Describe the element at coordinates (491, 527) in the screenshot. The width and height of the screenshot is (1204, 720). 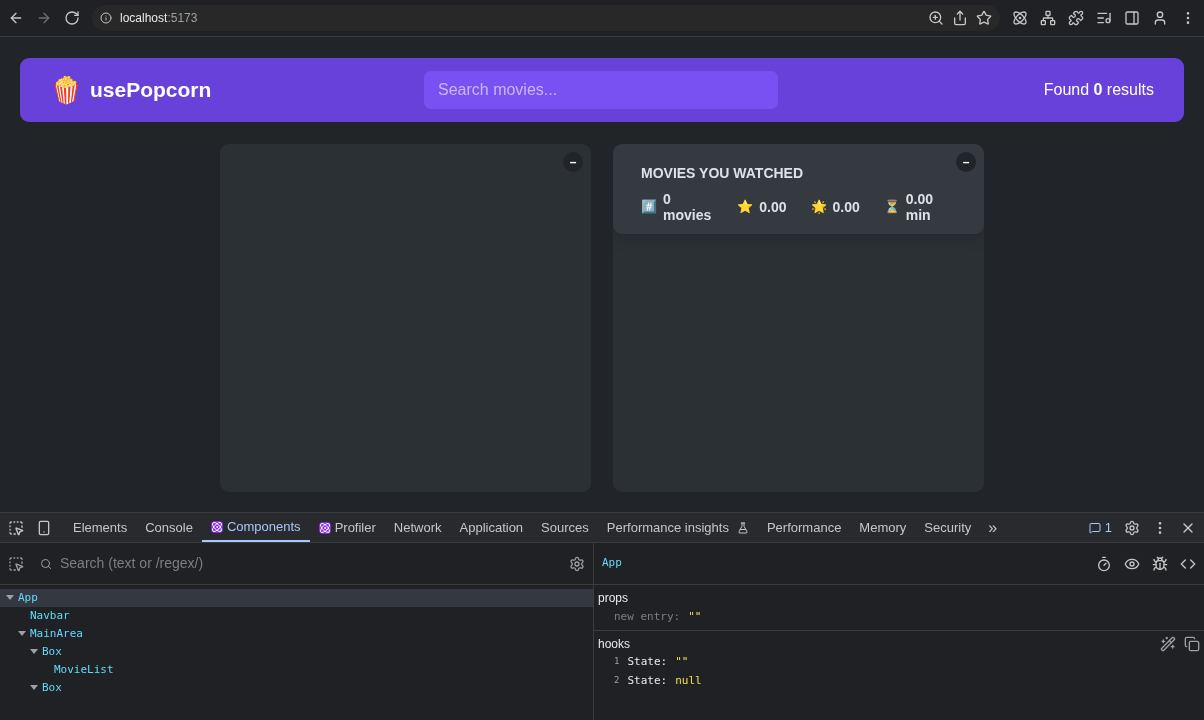
I see `devtools-tab: Application` at that location.